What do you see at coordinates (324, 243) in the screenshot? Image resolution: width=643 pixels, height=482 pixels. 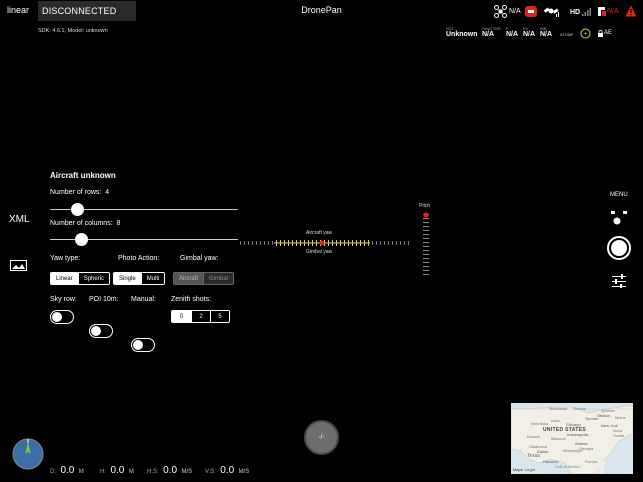 I see `yaw-scale` at bounding box center [324, 243].